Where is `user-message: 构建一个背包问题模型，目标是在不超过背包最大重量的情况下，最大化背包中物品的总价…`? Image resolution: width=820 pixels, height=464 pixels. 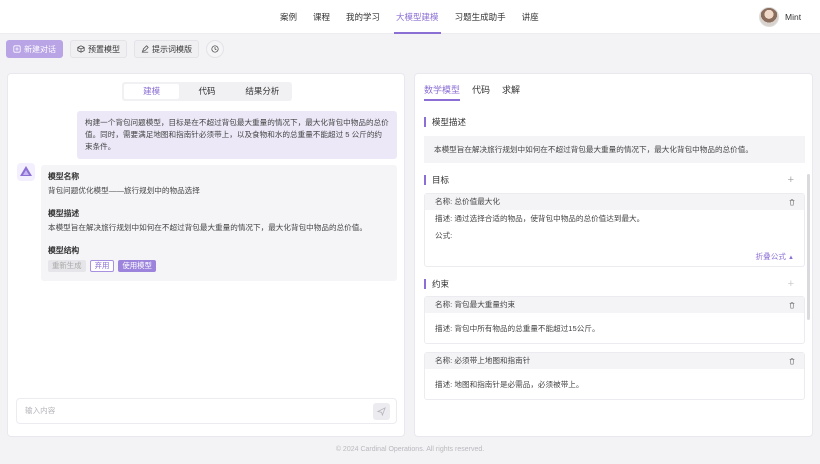
user-message: 构建一个背包问题模型，目标是在不超过背包最大重量的情况下，最大化背包中物品的总价… is located at coordinates (237, 135).